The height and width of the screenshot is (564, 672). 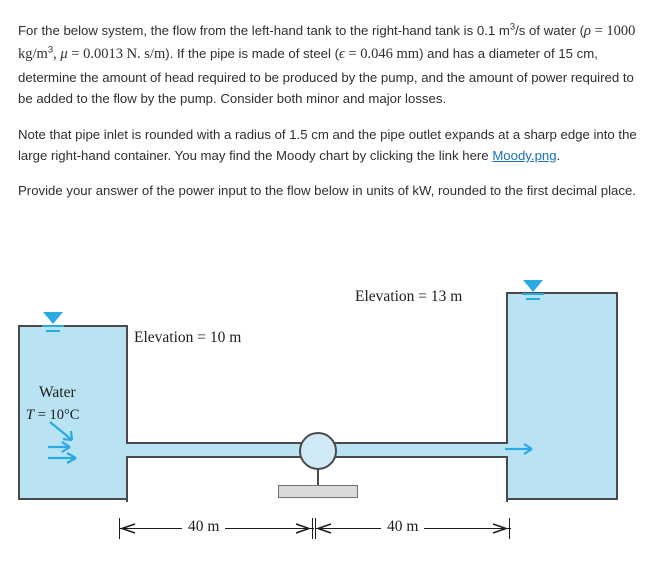 I want to click on dimension-right-span: 40 m, so click(x=413, y=528).